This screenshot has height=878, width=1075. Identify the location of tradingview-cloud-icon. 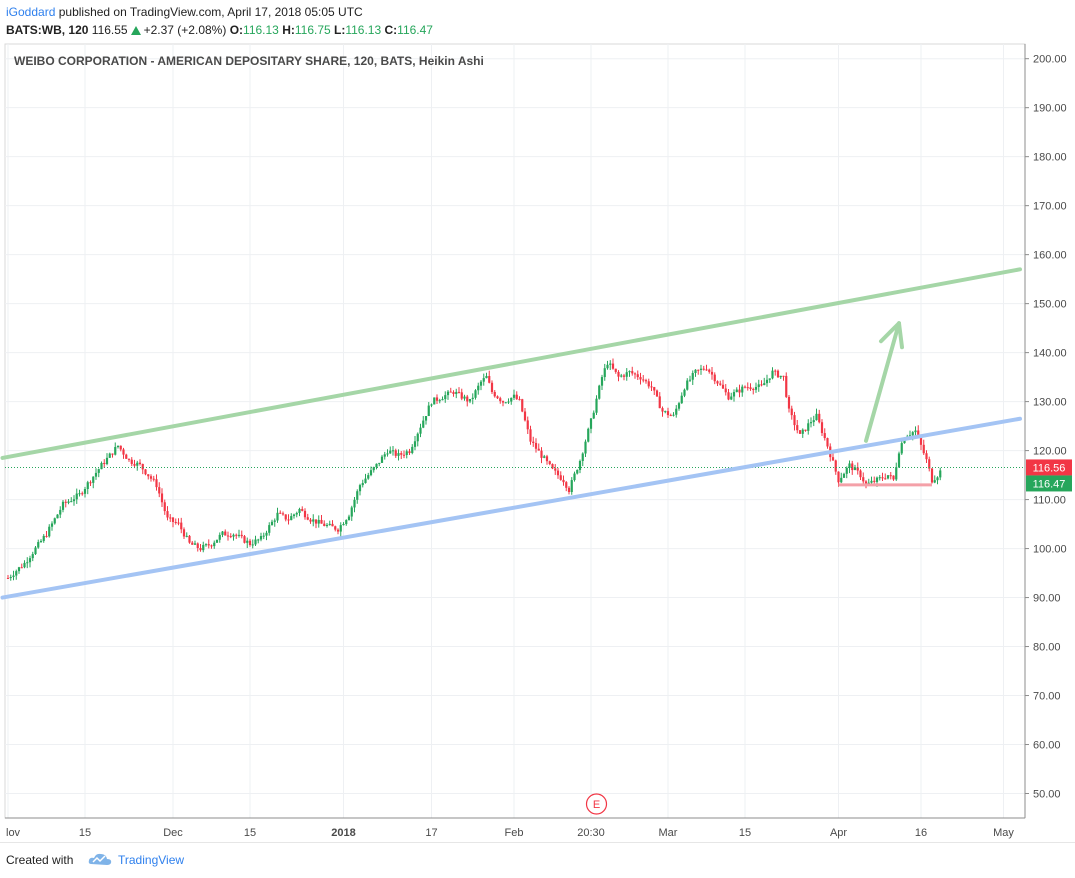
(100, 859).